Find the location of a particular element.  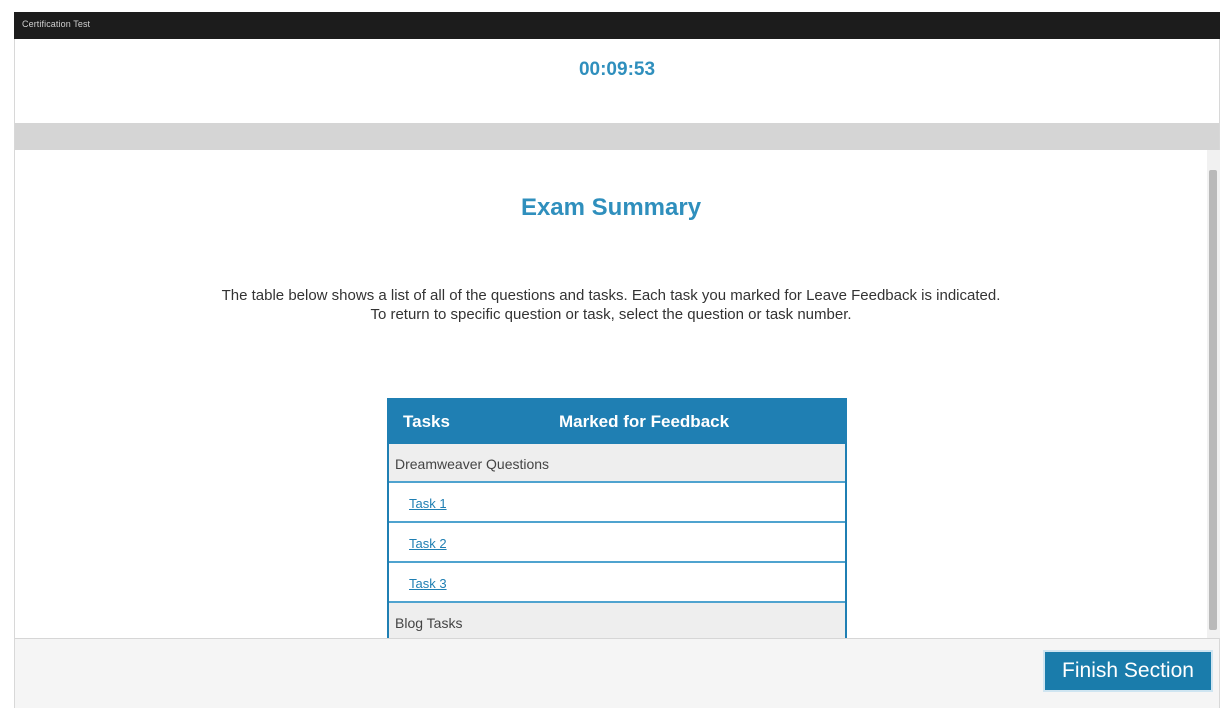

task-2-link: Task 2 is located at coordinates (428, 543).